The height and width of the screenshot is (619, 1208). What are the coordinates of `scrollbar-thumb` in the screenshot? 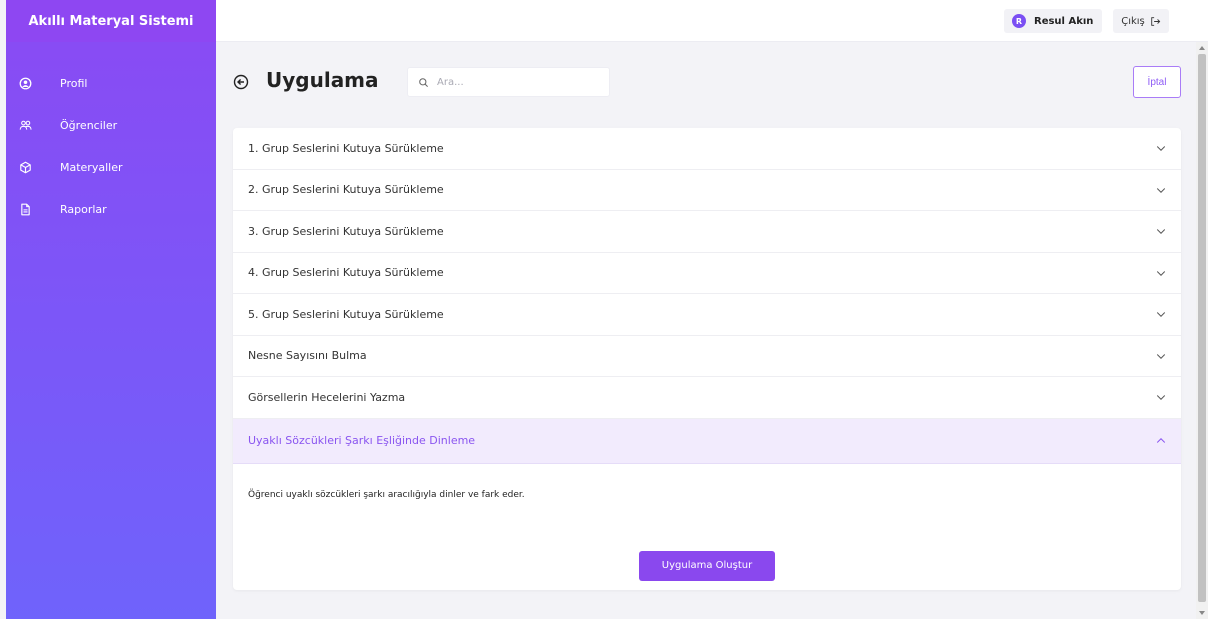 It's located at (1202, 328).